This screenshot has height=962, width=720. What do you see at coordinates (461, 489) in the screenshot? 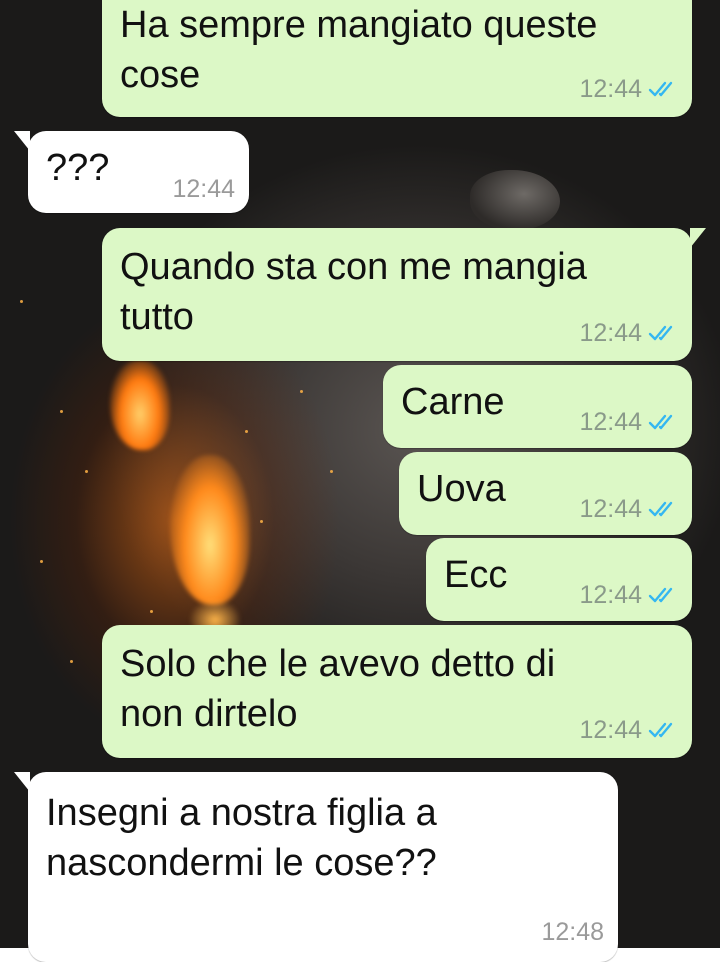
I see `message-text: Uova` at bounding box center [461, 489].